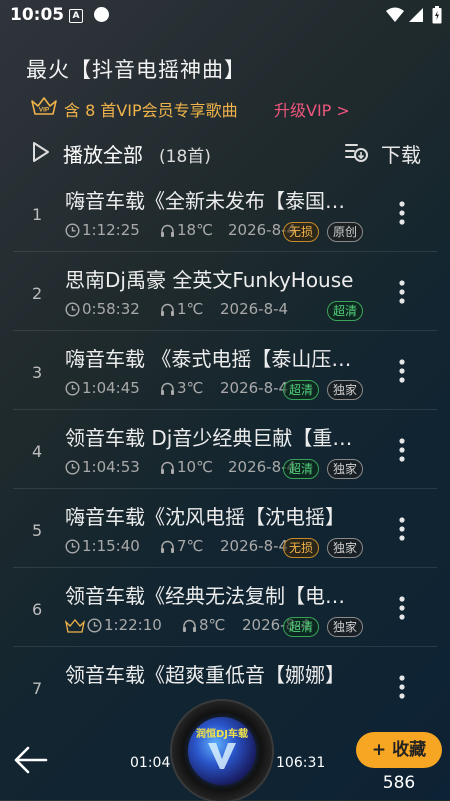 Image resolution: width=450 pixels, height=801 pixels. Describe the element at coordinates (209, 280) in the screenshot. I see `song-title: 思南Dj禹豪 全英文FunkyHouse` at that location.